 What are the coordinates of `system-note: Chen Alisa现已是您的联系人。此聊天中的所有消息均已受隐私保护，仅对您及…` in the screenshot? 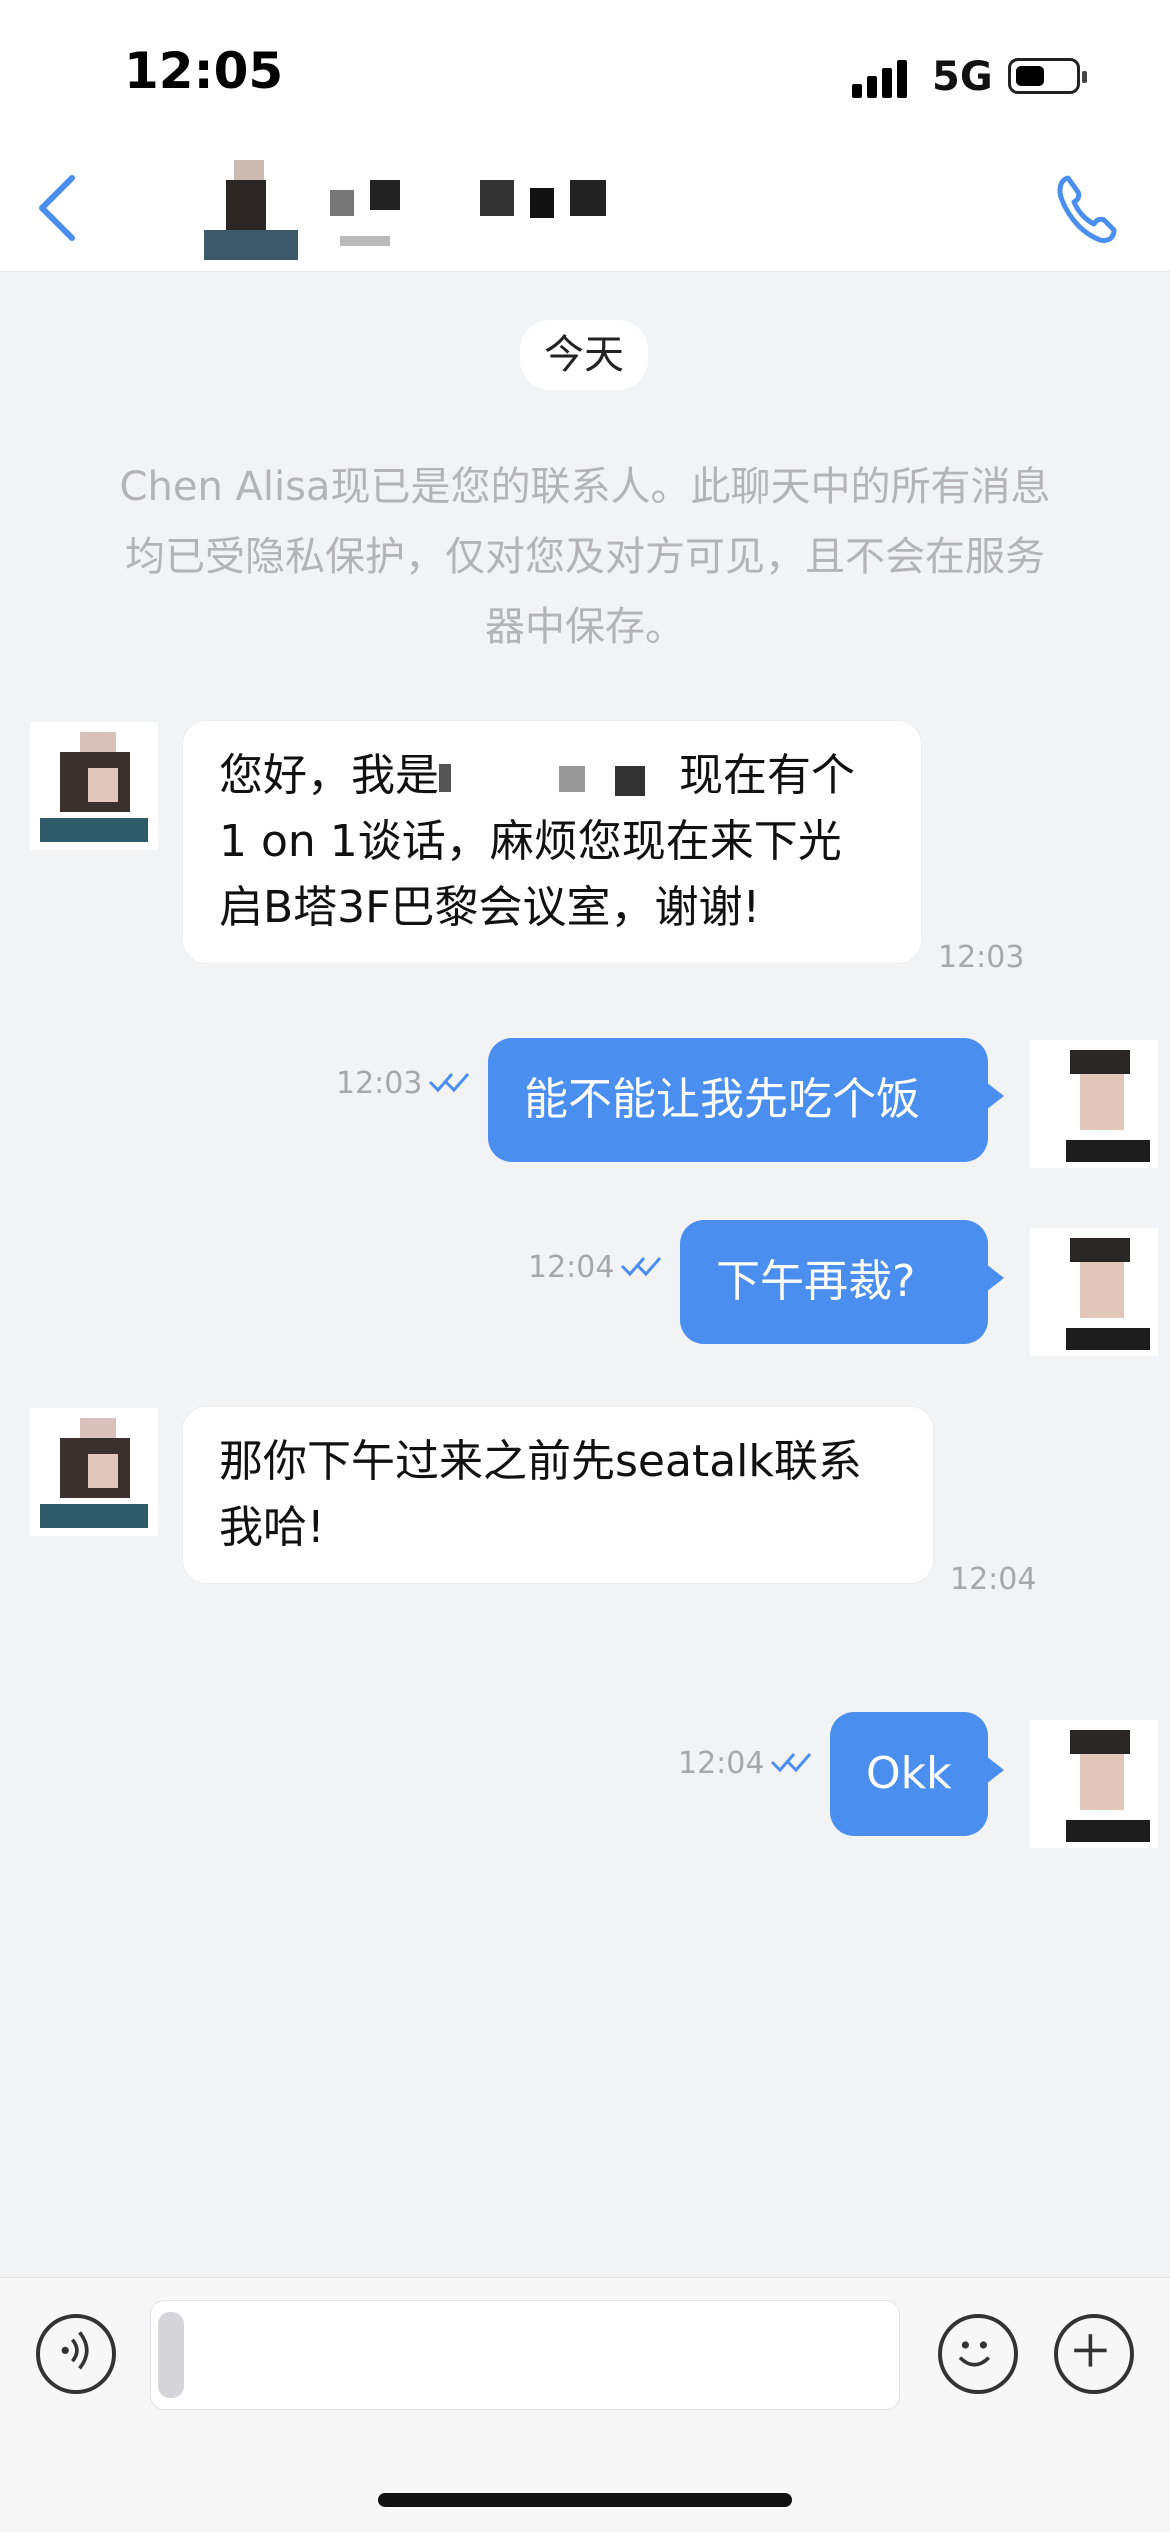 It's located at (585, 557).